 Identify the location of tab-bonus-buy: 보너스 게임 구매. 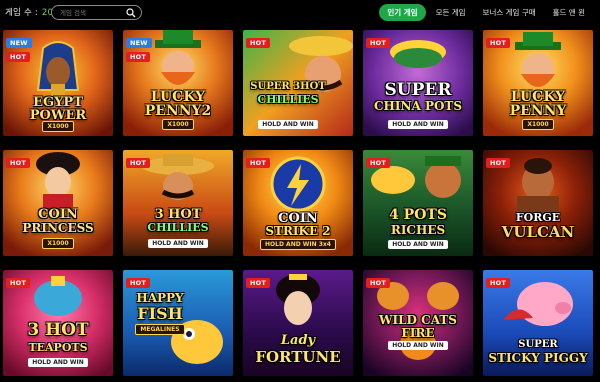
(509, 12).